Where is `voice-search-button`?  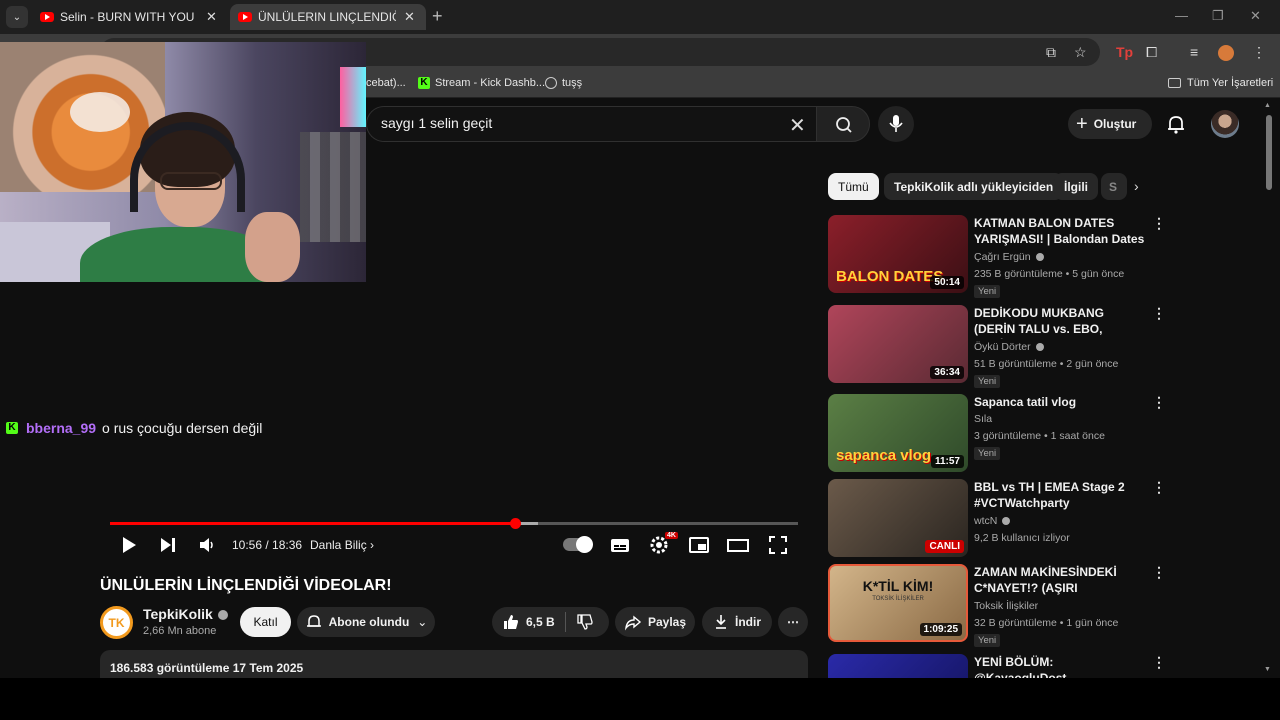 voice-search-button is located at coordinates (896, 124).